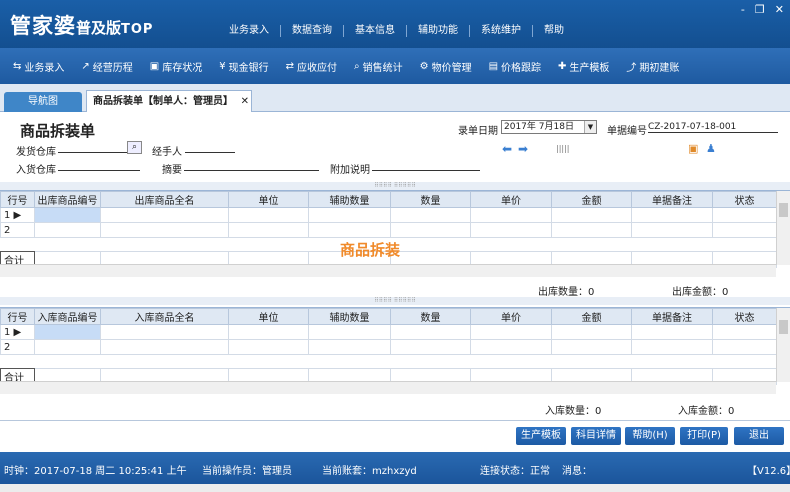 This screenshot has height=492, width=790. What do you see at coordinates (93, 147) in the screenshot?
I see `out-store-field` at bounding box center [93, 147].